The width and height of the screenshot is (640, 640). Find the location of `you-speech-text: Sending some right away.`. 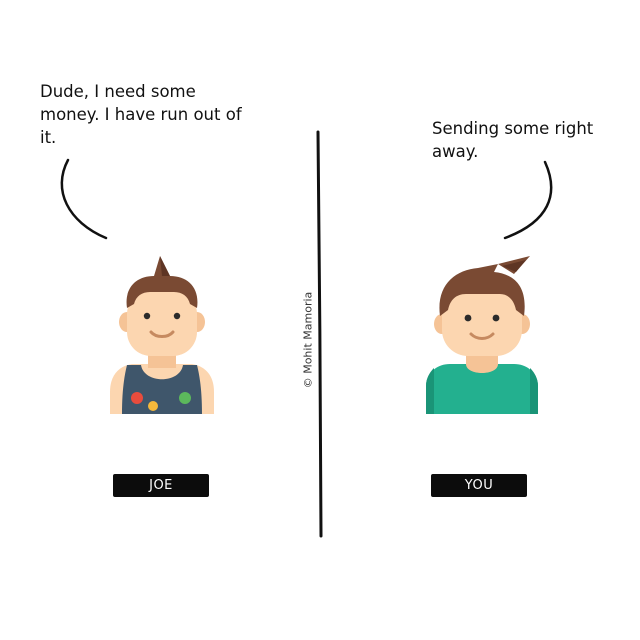

you-speech-text: Sending some right away. is located at coordinates (513, 140).